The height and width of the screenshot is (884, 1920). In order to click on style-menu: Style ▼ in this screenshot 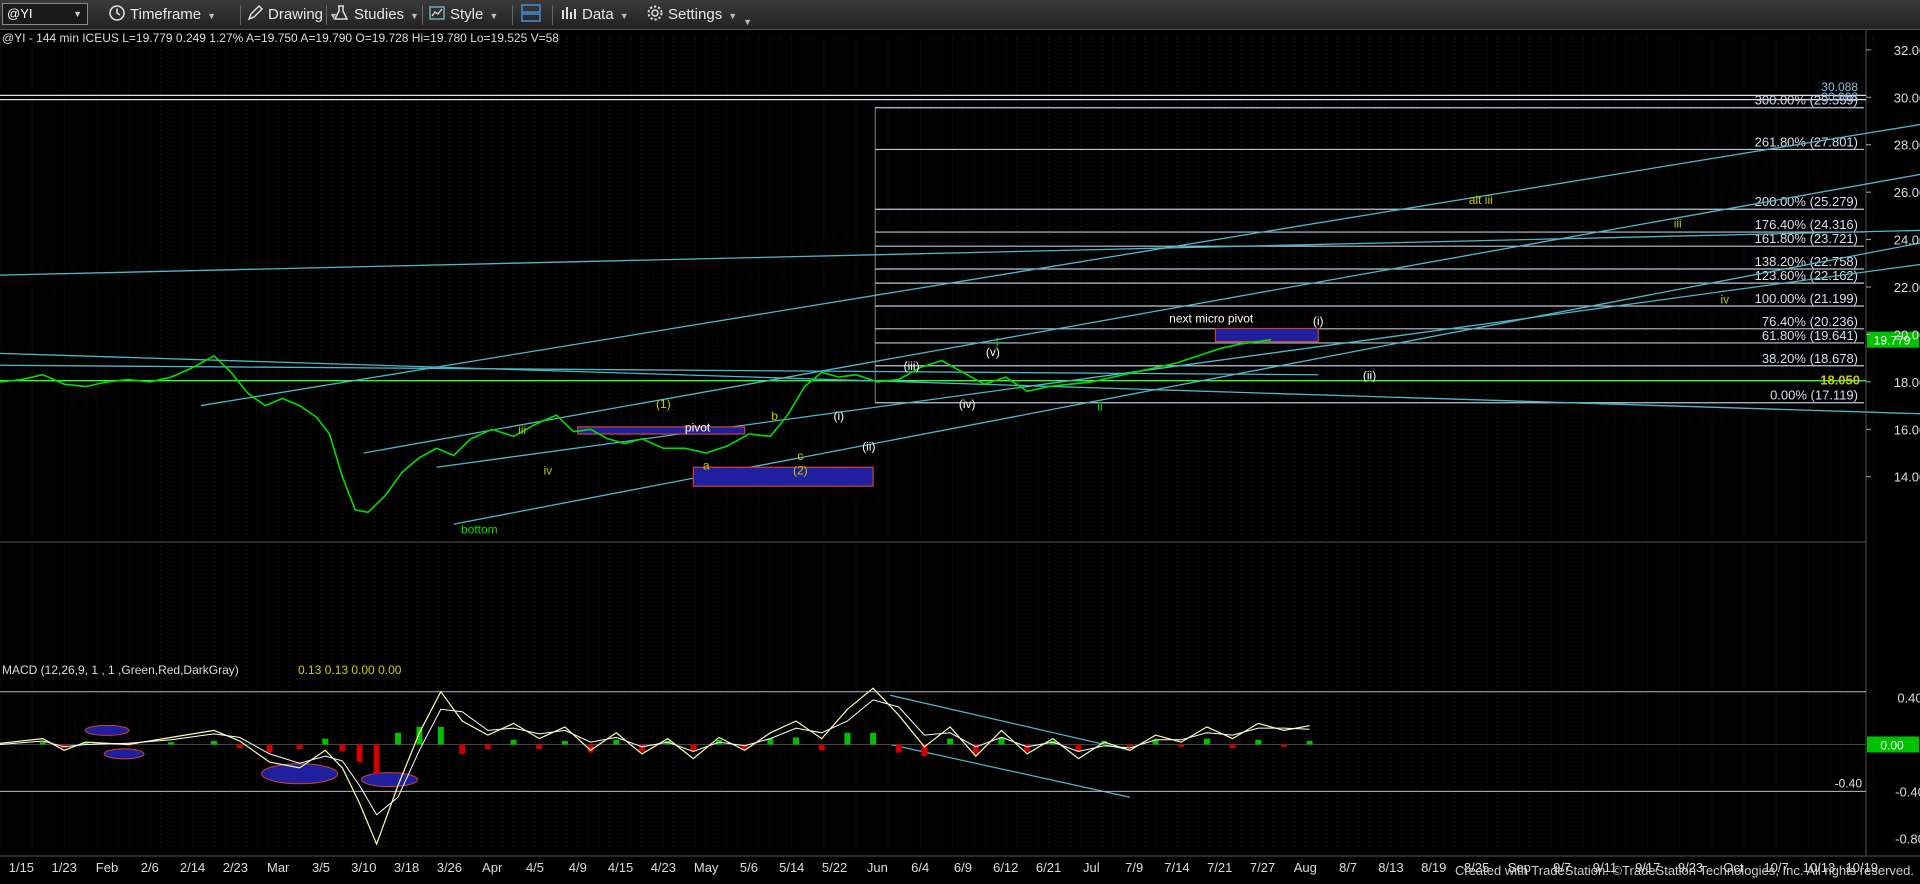, I will do `click(463, 15)`.